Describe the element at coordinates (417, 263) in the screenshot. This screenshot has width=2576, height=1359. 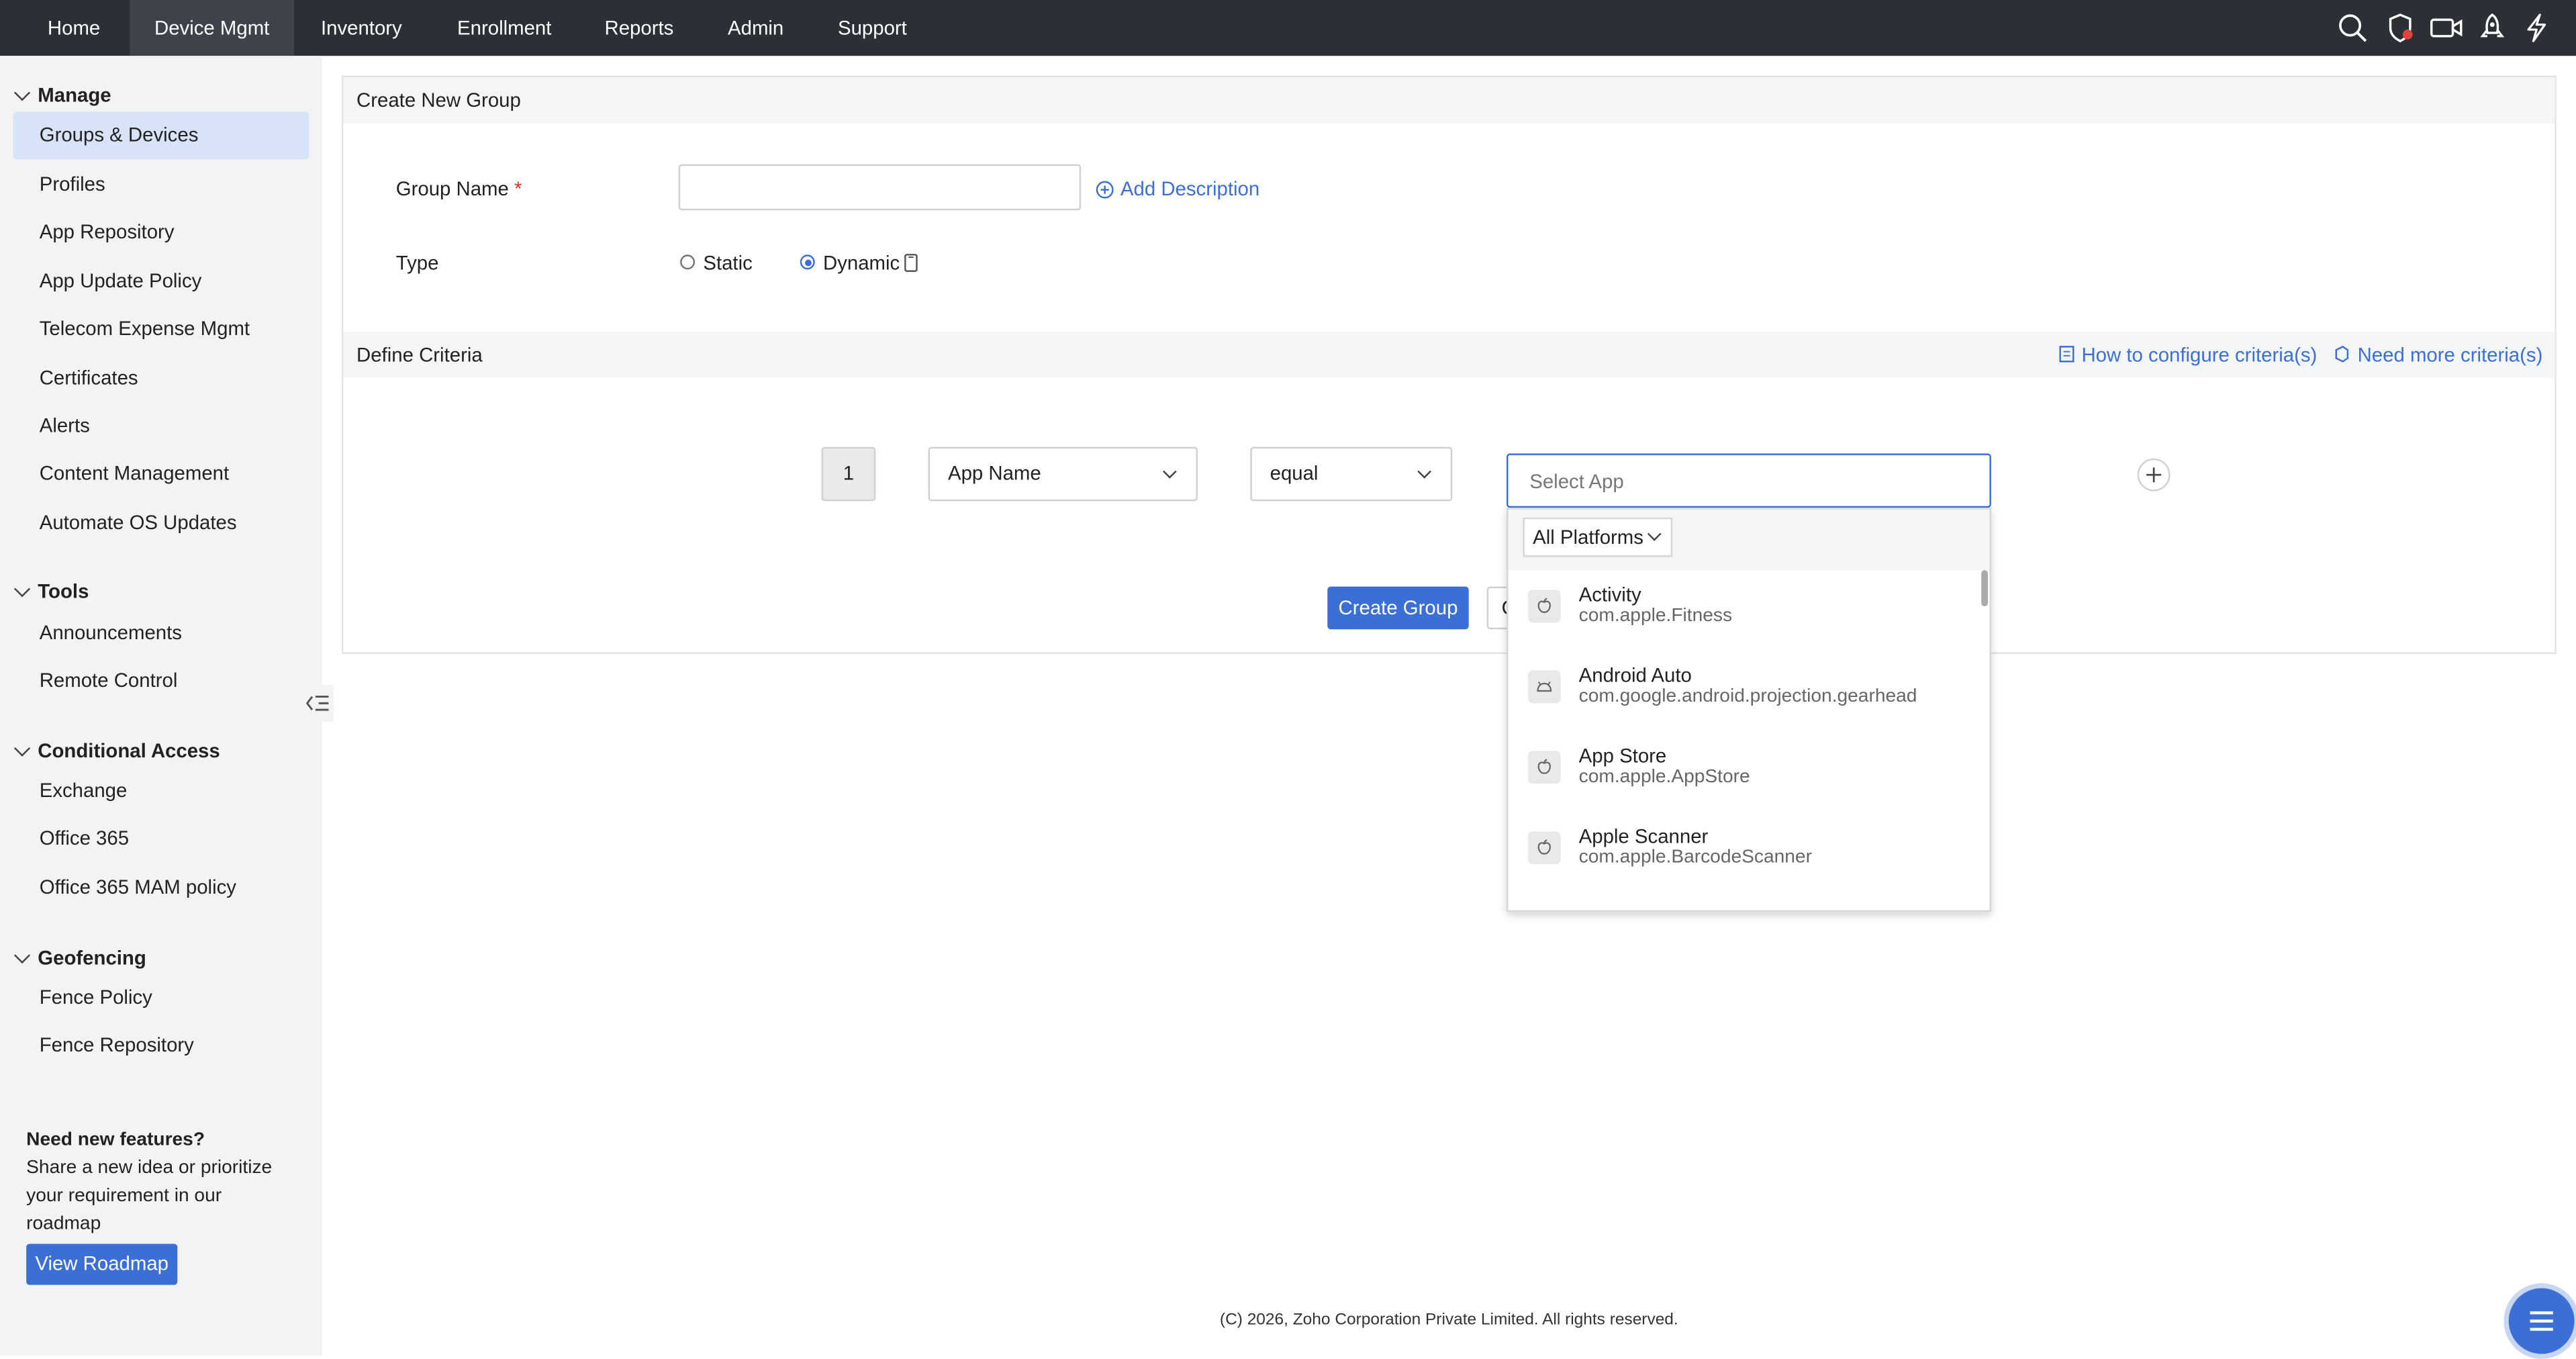
I see `type-label: Type` at that location.